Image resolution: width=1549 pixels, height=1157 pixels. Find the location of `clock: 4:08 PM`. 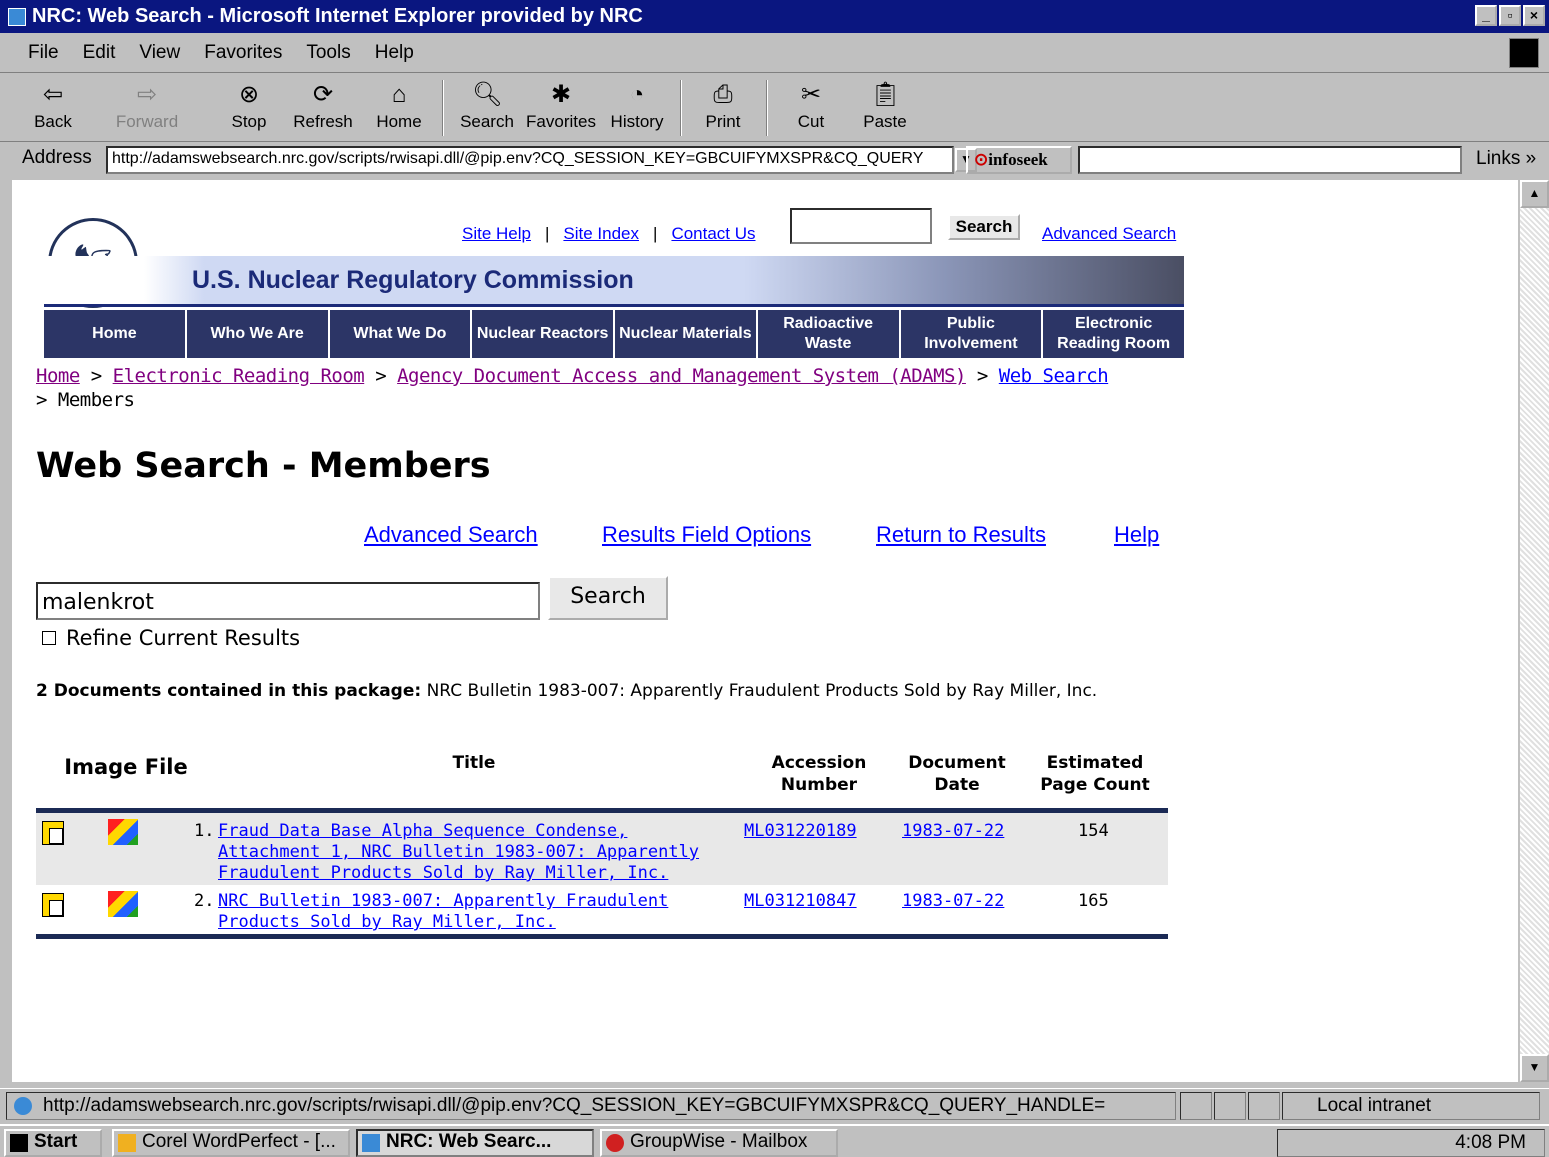

clock: 4:08 PM is located at coordinates (1490, 1142).